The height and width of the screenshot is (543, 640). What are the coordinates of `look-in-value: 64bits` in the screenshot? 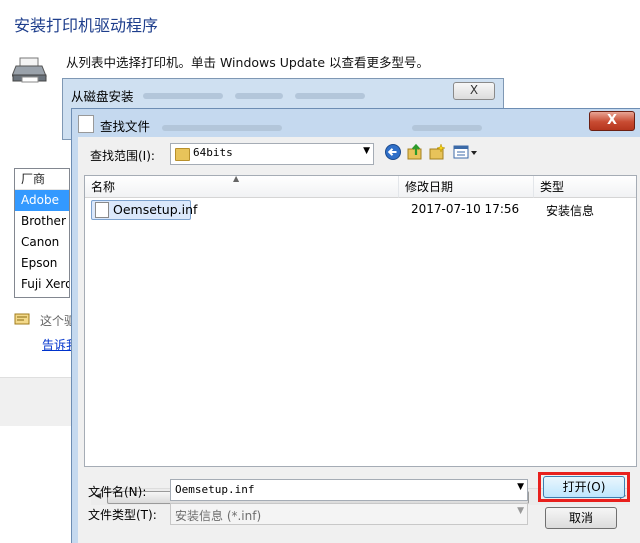 It's located at (213, 152).